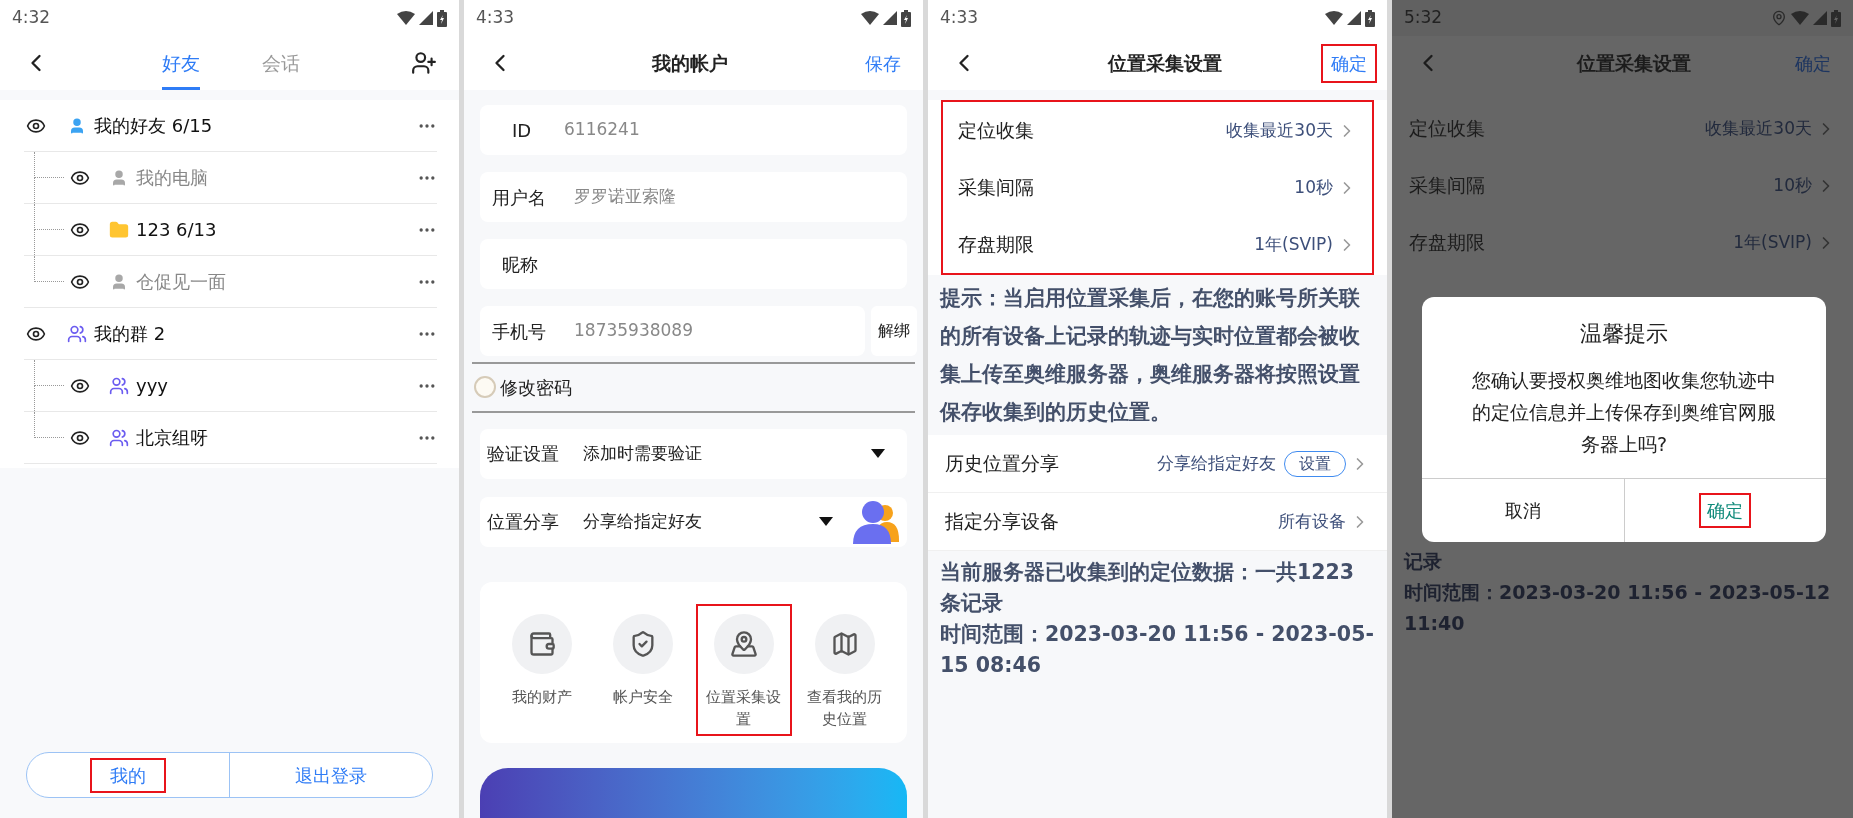 The height and width of the screenshot is (818, 1853). What do you see at coordinates (536, 387) in the screenshot?
I see `checkbox-label: 修改密码` at bounding box center [536, 387].